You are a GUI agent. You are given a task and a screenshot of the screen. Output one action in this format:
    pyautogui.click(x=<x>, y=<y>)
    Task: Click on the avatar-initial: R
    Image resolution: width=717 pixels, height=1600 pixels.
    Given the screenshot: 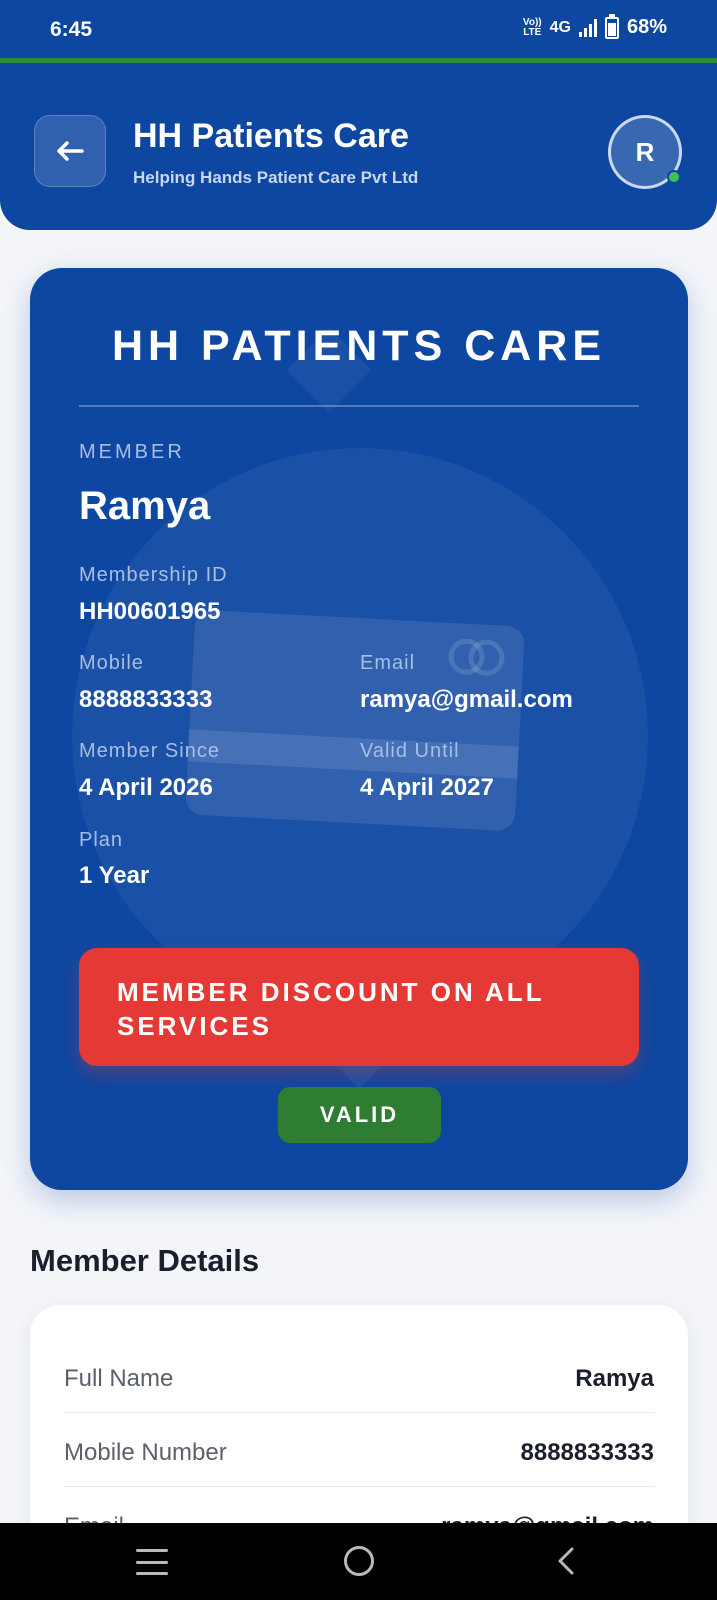 What is the action you would take?
    pyautogui.click(x=645, y=151)
    